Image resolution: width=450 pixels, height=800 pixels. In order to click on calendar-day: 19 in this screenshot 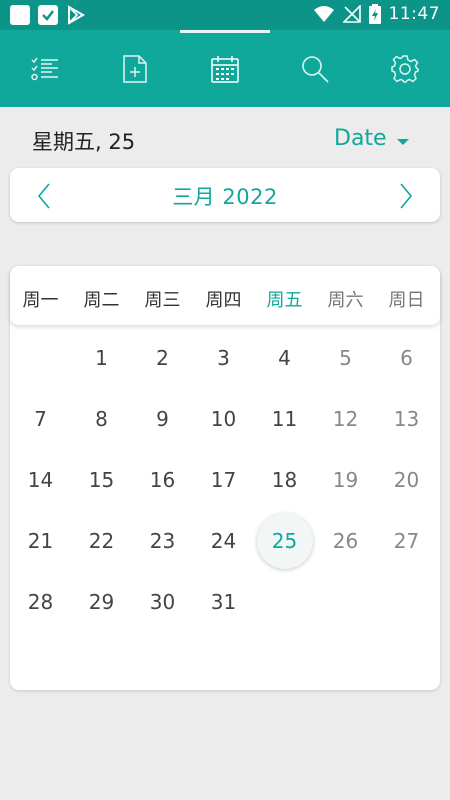, I will do `click(346, 480)`.